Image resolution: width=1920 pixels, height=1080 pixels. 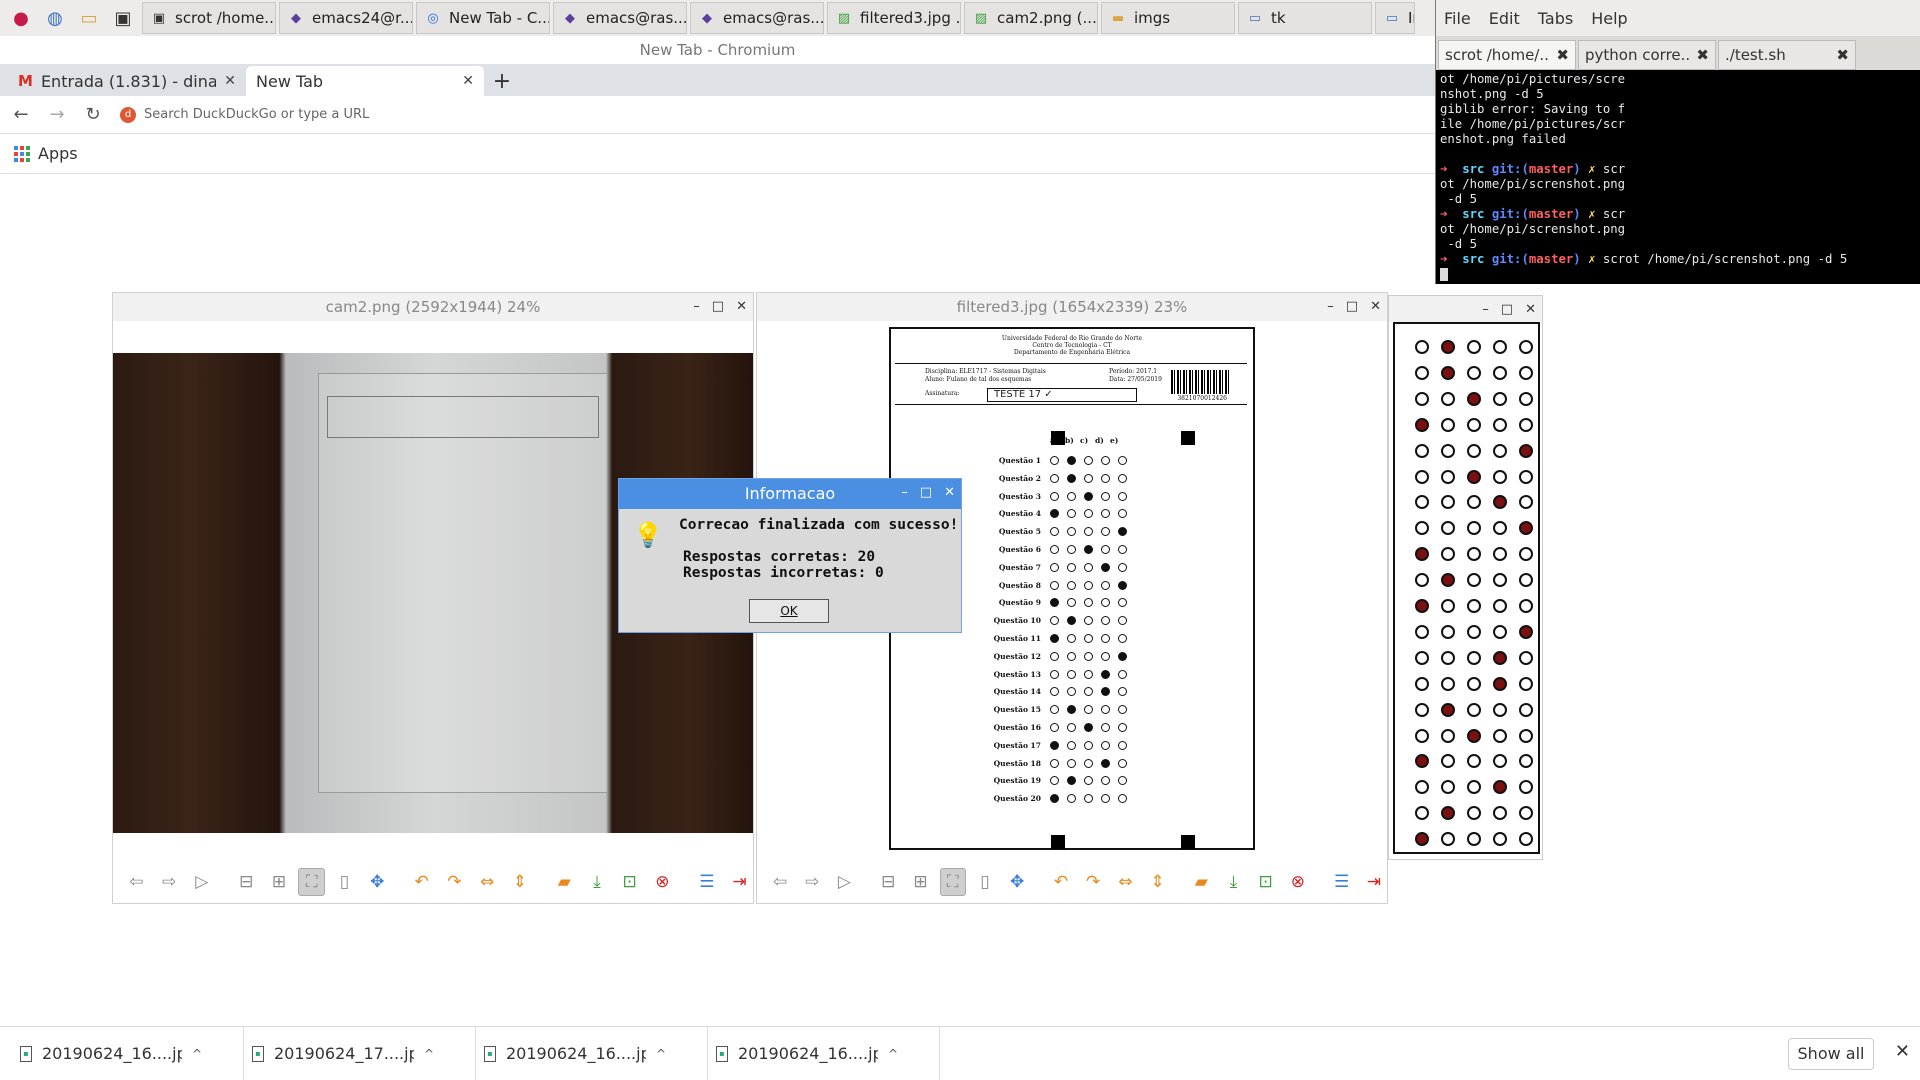 What do you see at coordinates (502, 81) in the screenshot?
I see `new-tab-button: +` at bounding box center [502, 81].